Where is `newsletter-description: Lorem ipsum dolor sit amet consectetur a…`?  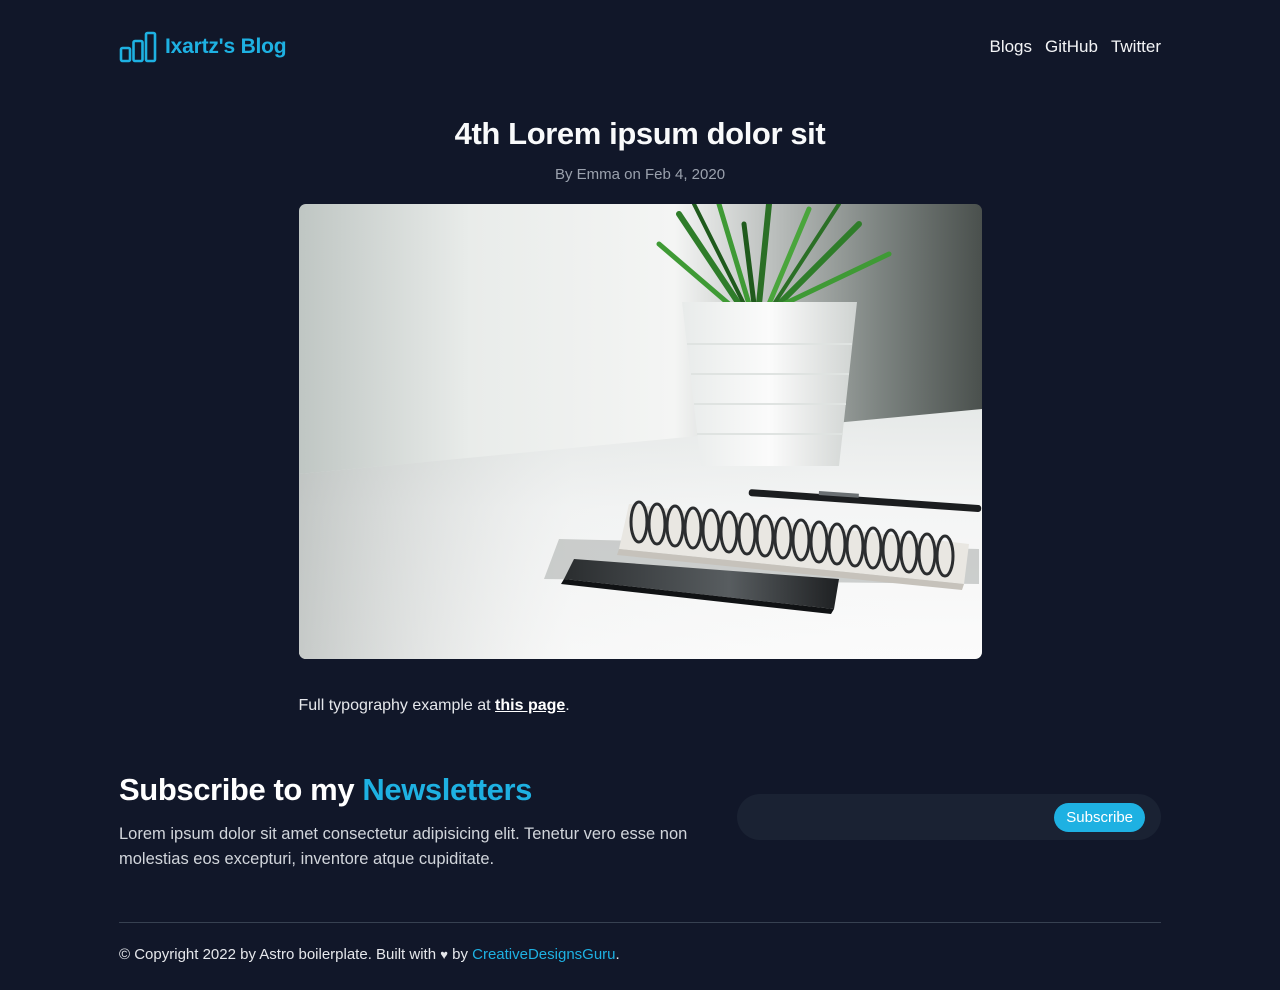
newsletter-description: Lorem ipsum dolor sit amet consectetur a… is located at coordinates (403, 846).